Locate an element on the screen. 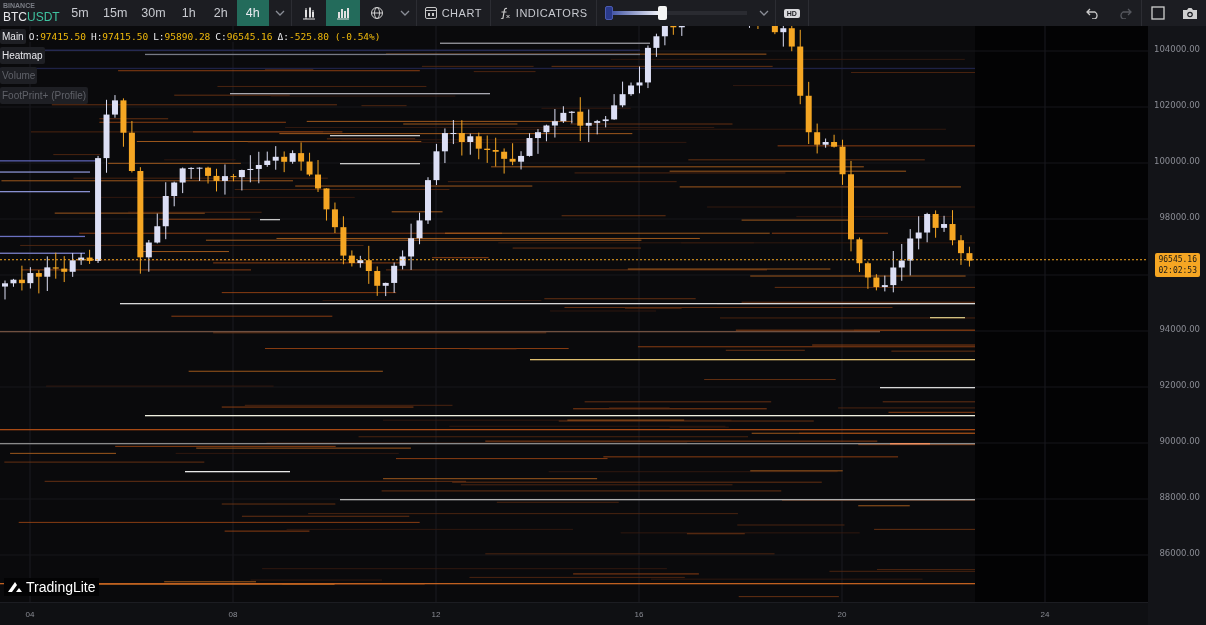 The width and height of the screenshot is (1206, 625). countdown-timer: 02:02:53 is located at coordinates (1177, 270).